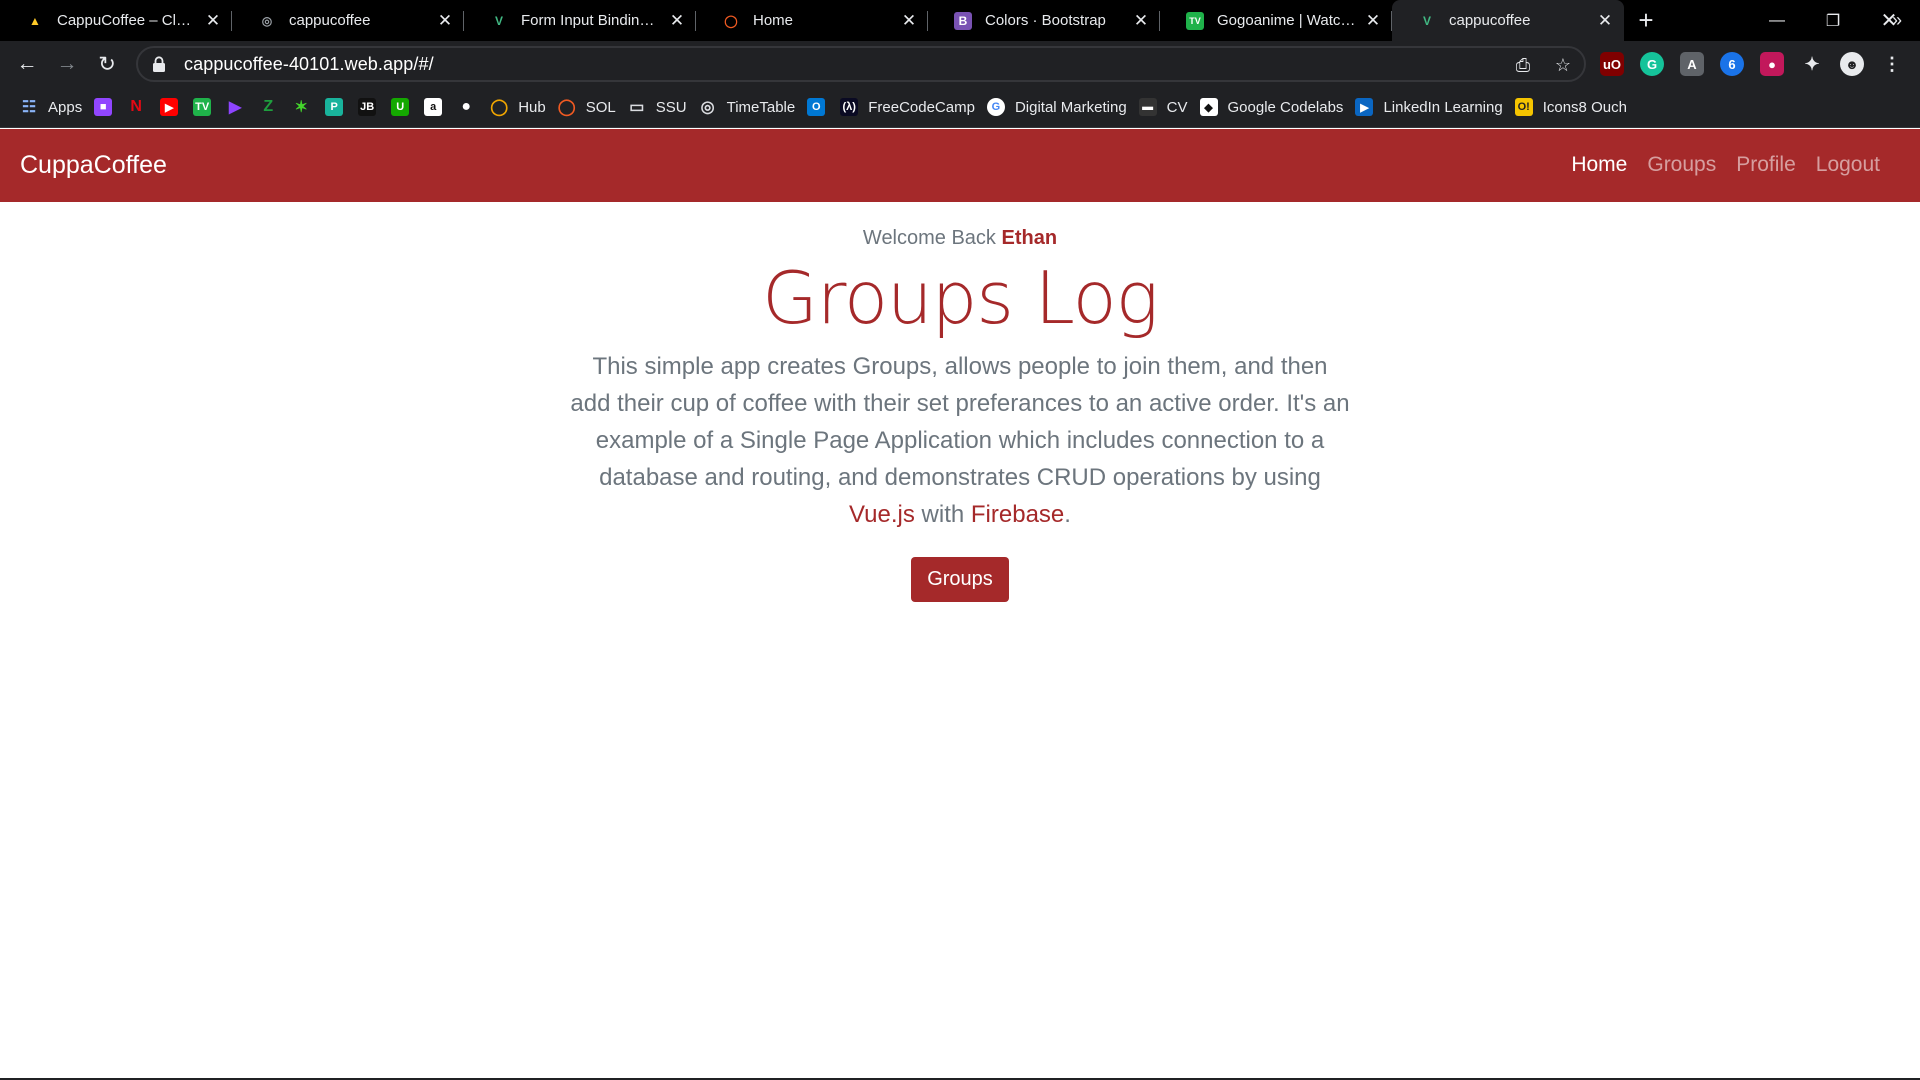 This screenshot has width=1920, height=1080. Describe the element at coordinates (1848, 165) in the screenshot. I see `nav-link-logout: Logout` at that location.